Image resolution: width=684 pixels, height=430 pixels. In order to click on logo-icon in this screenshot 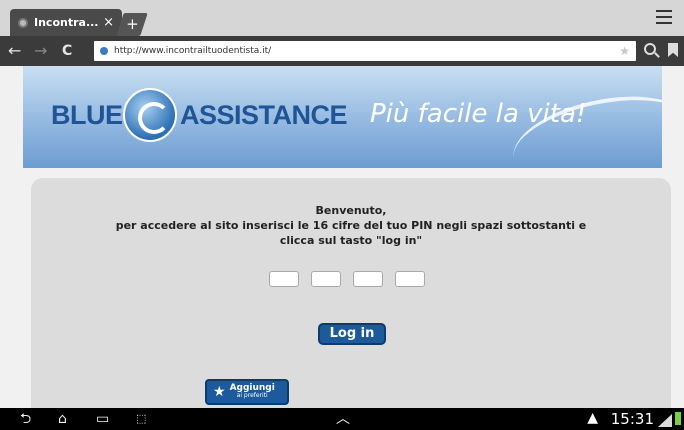, I will do `click(150, 115)`.